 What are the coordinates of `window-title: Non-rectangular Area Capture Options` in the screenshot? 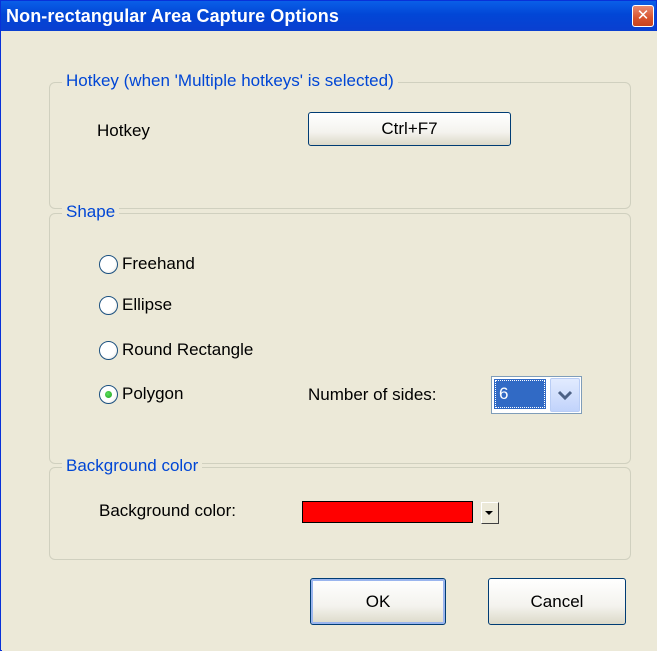 It's located at (172, 16).